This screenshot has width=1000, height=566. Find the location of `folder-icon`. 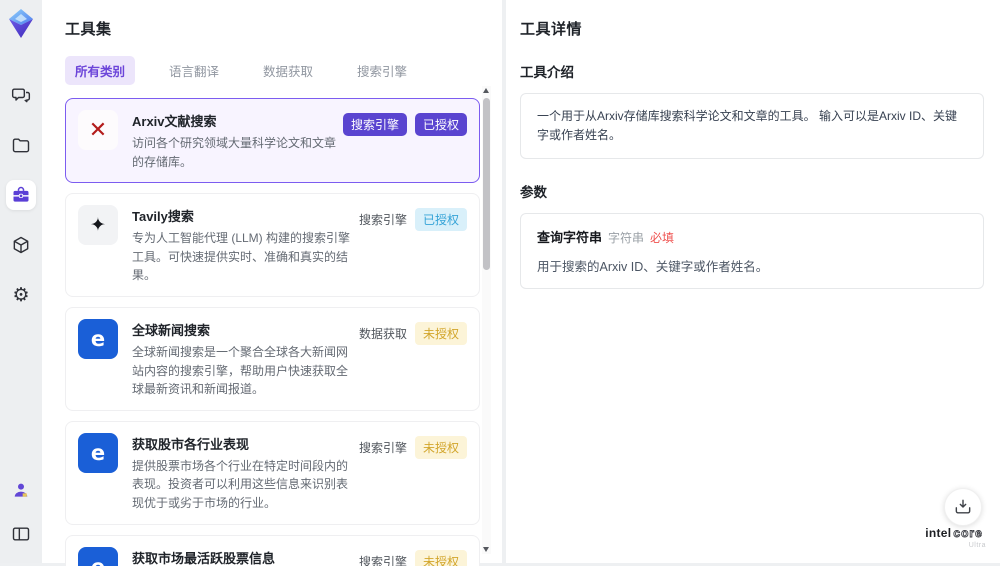

folder-icon is located at coordinates (21, 145).